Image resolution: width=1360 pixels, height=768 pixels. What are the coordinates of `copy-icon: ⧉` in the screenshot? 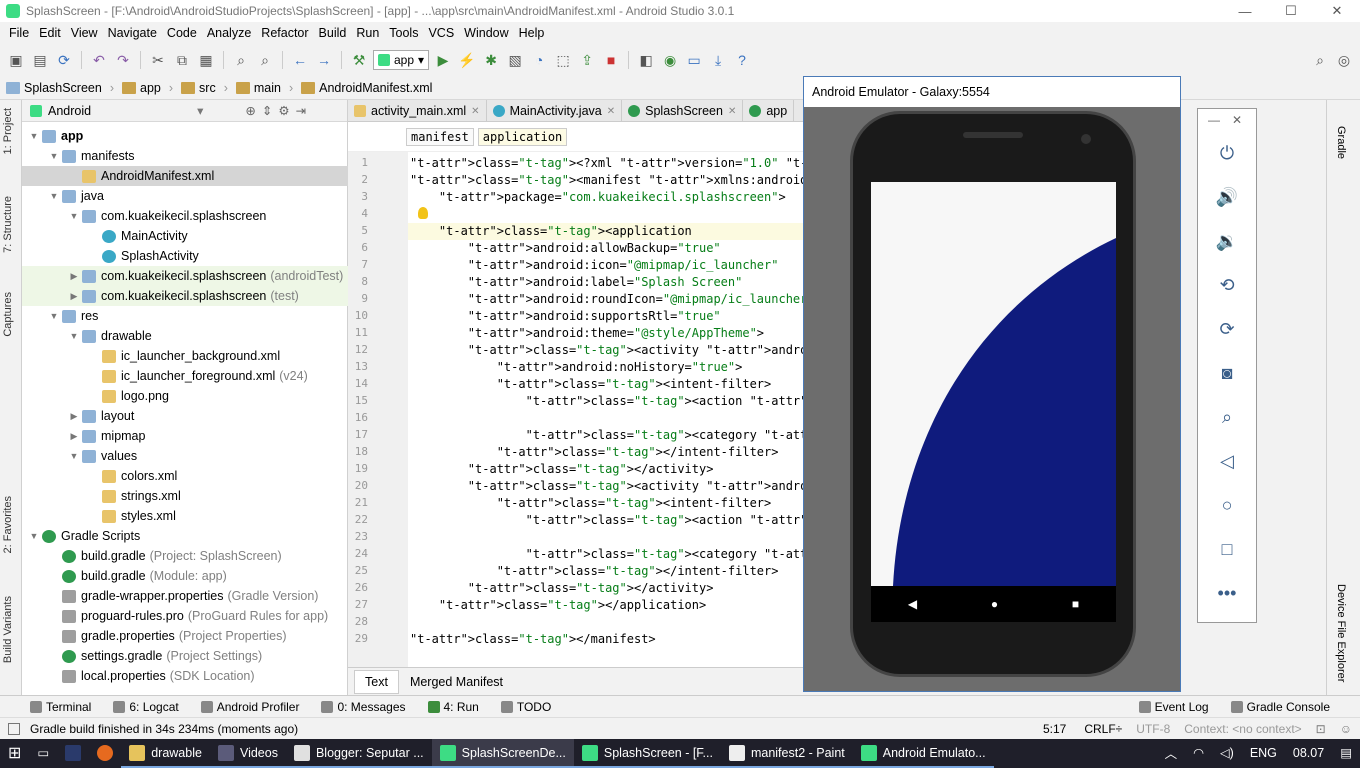 It's located at (182, 60).